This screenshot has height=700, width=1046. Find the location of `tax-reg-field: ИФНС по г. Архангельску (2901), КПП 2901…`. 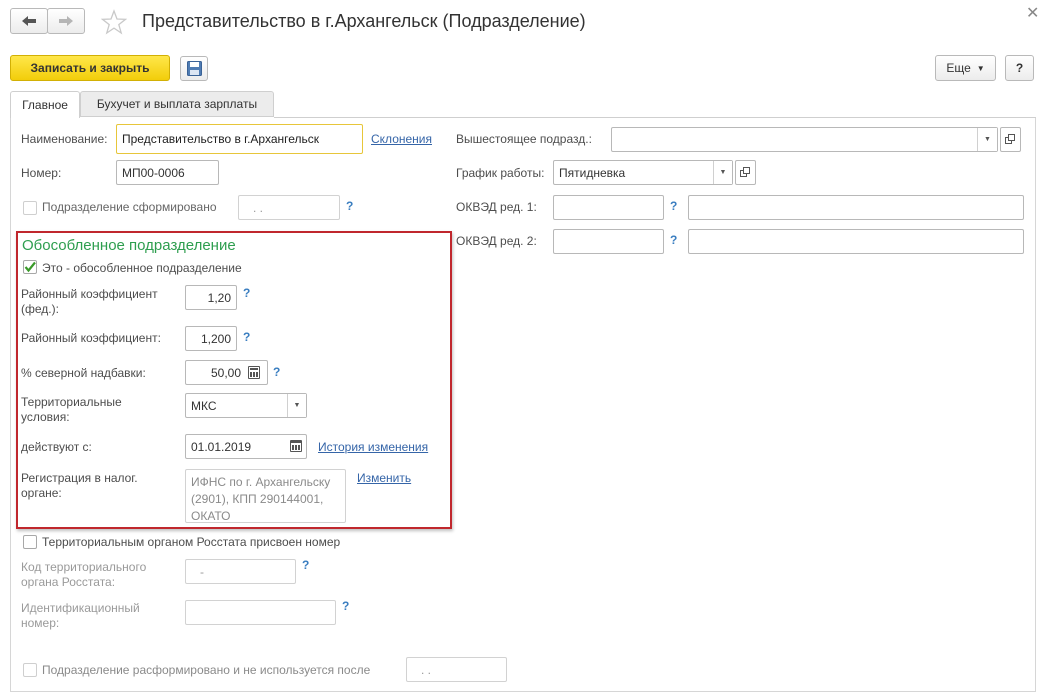

tax-reg-field: ИФНС по г. Архангельску (2901), КПП 2901… is located at coordinates (265, 496).